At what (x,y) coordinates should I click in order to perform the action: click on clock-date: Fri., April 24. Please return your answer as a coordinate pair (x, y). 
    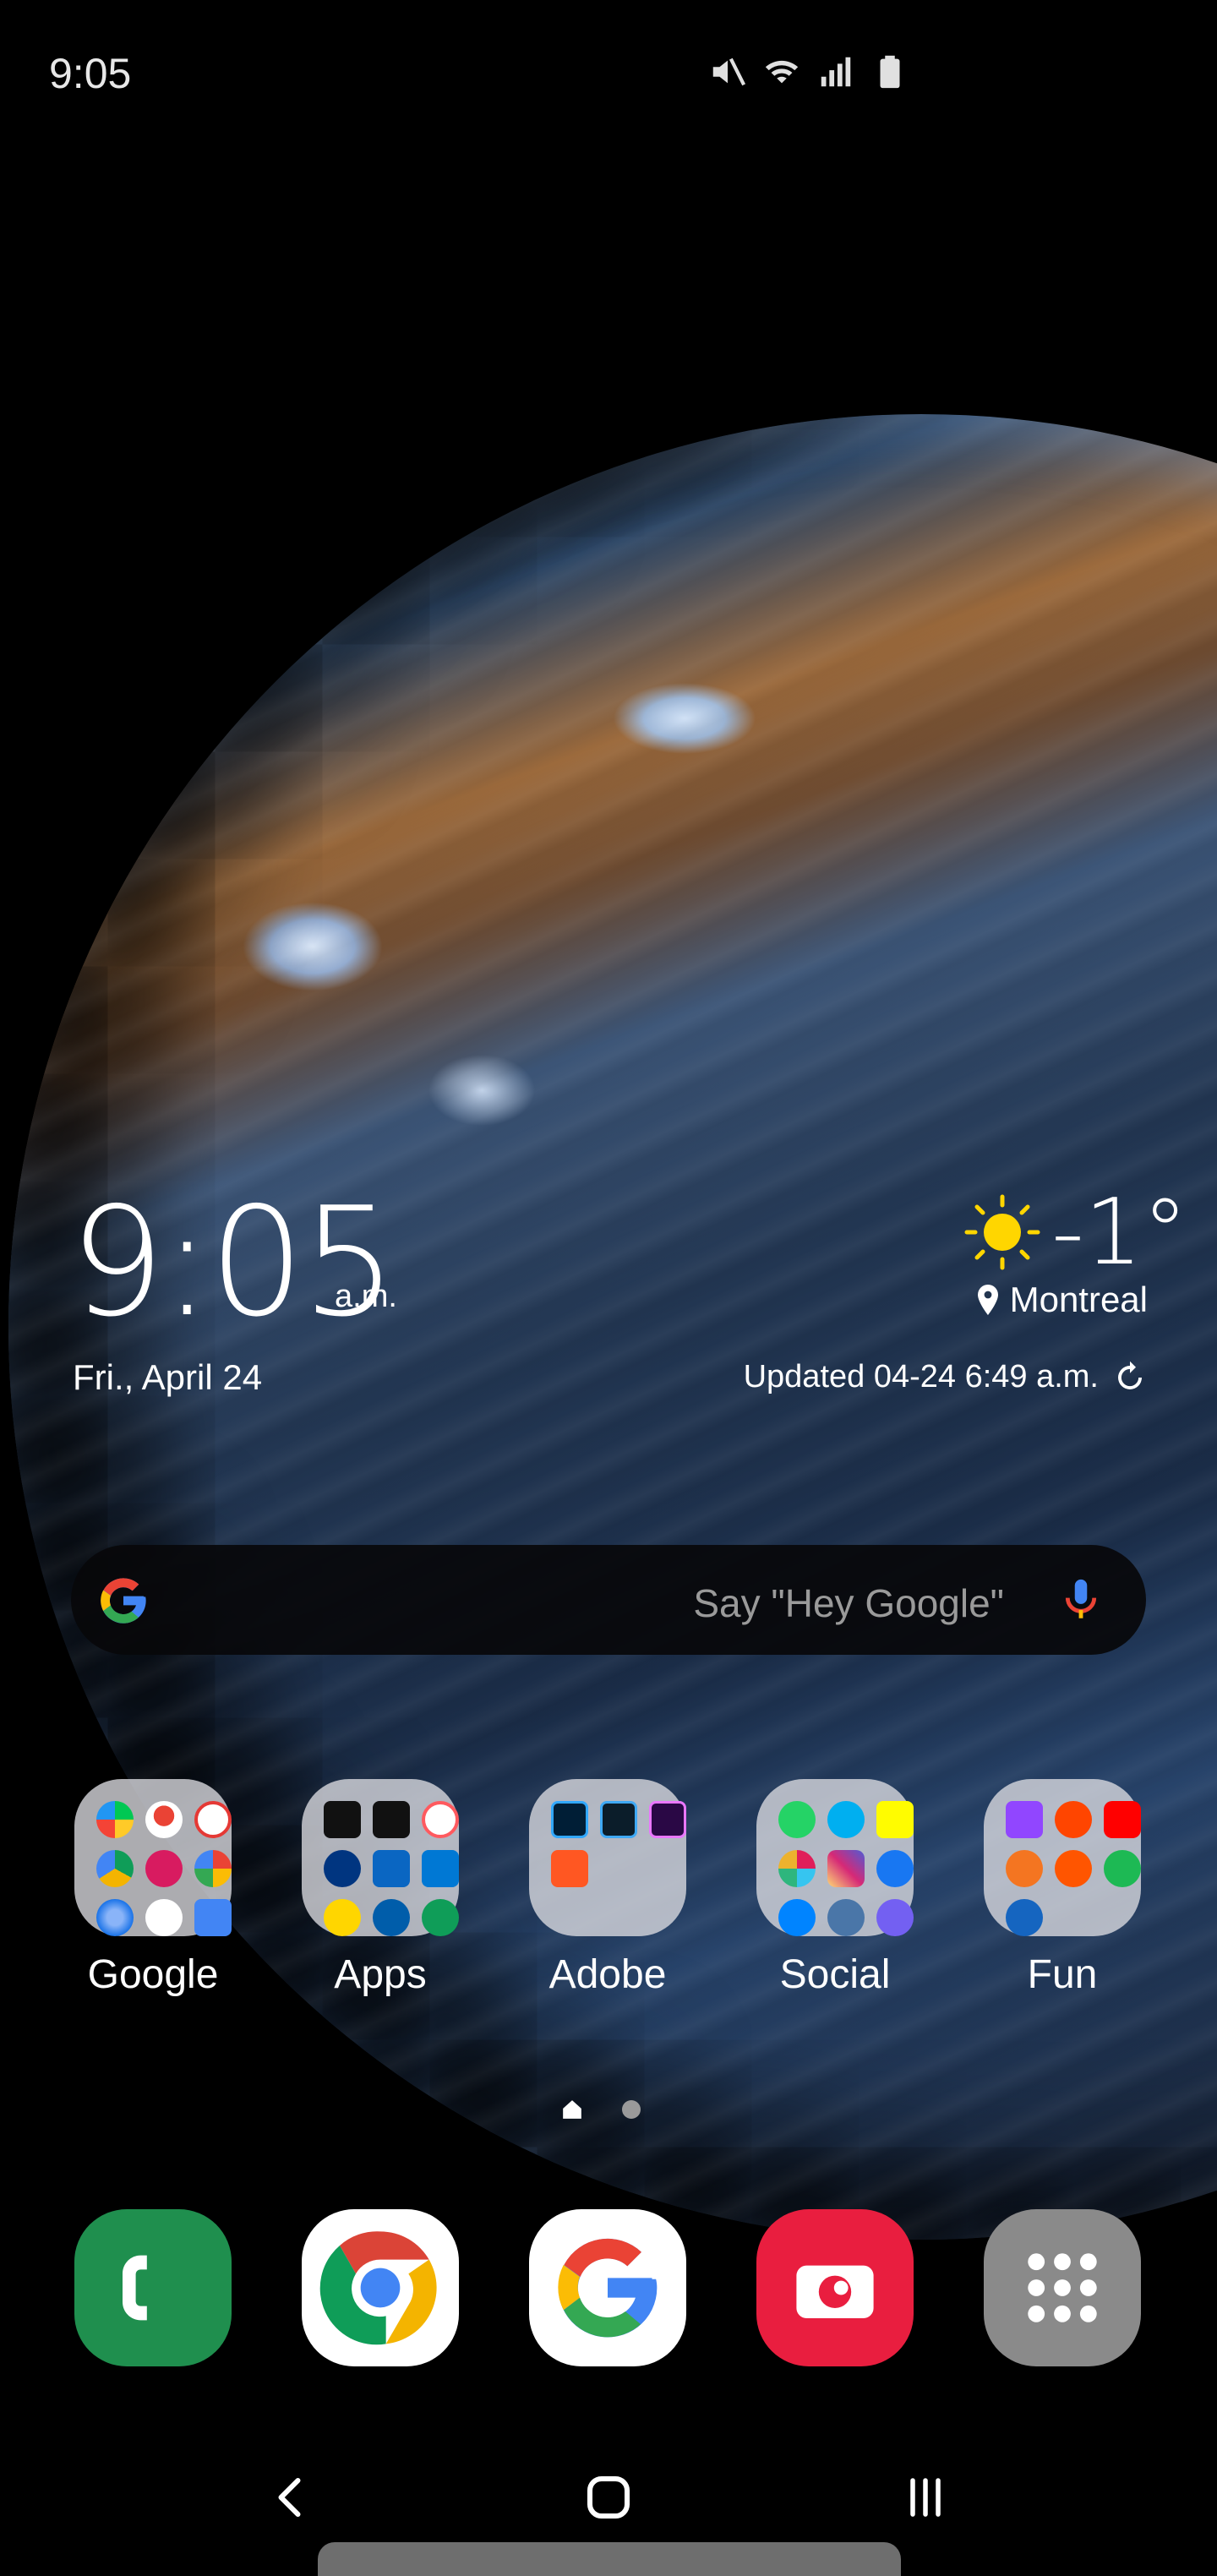
    Looking at the image, I should click on (167, 1377).